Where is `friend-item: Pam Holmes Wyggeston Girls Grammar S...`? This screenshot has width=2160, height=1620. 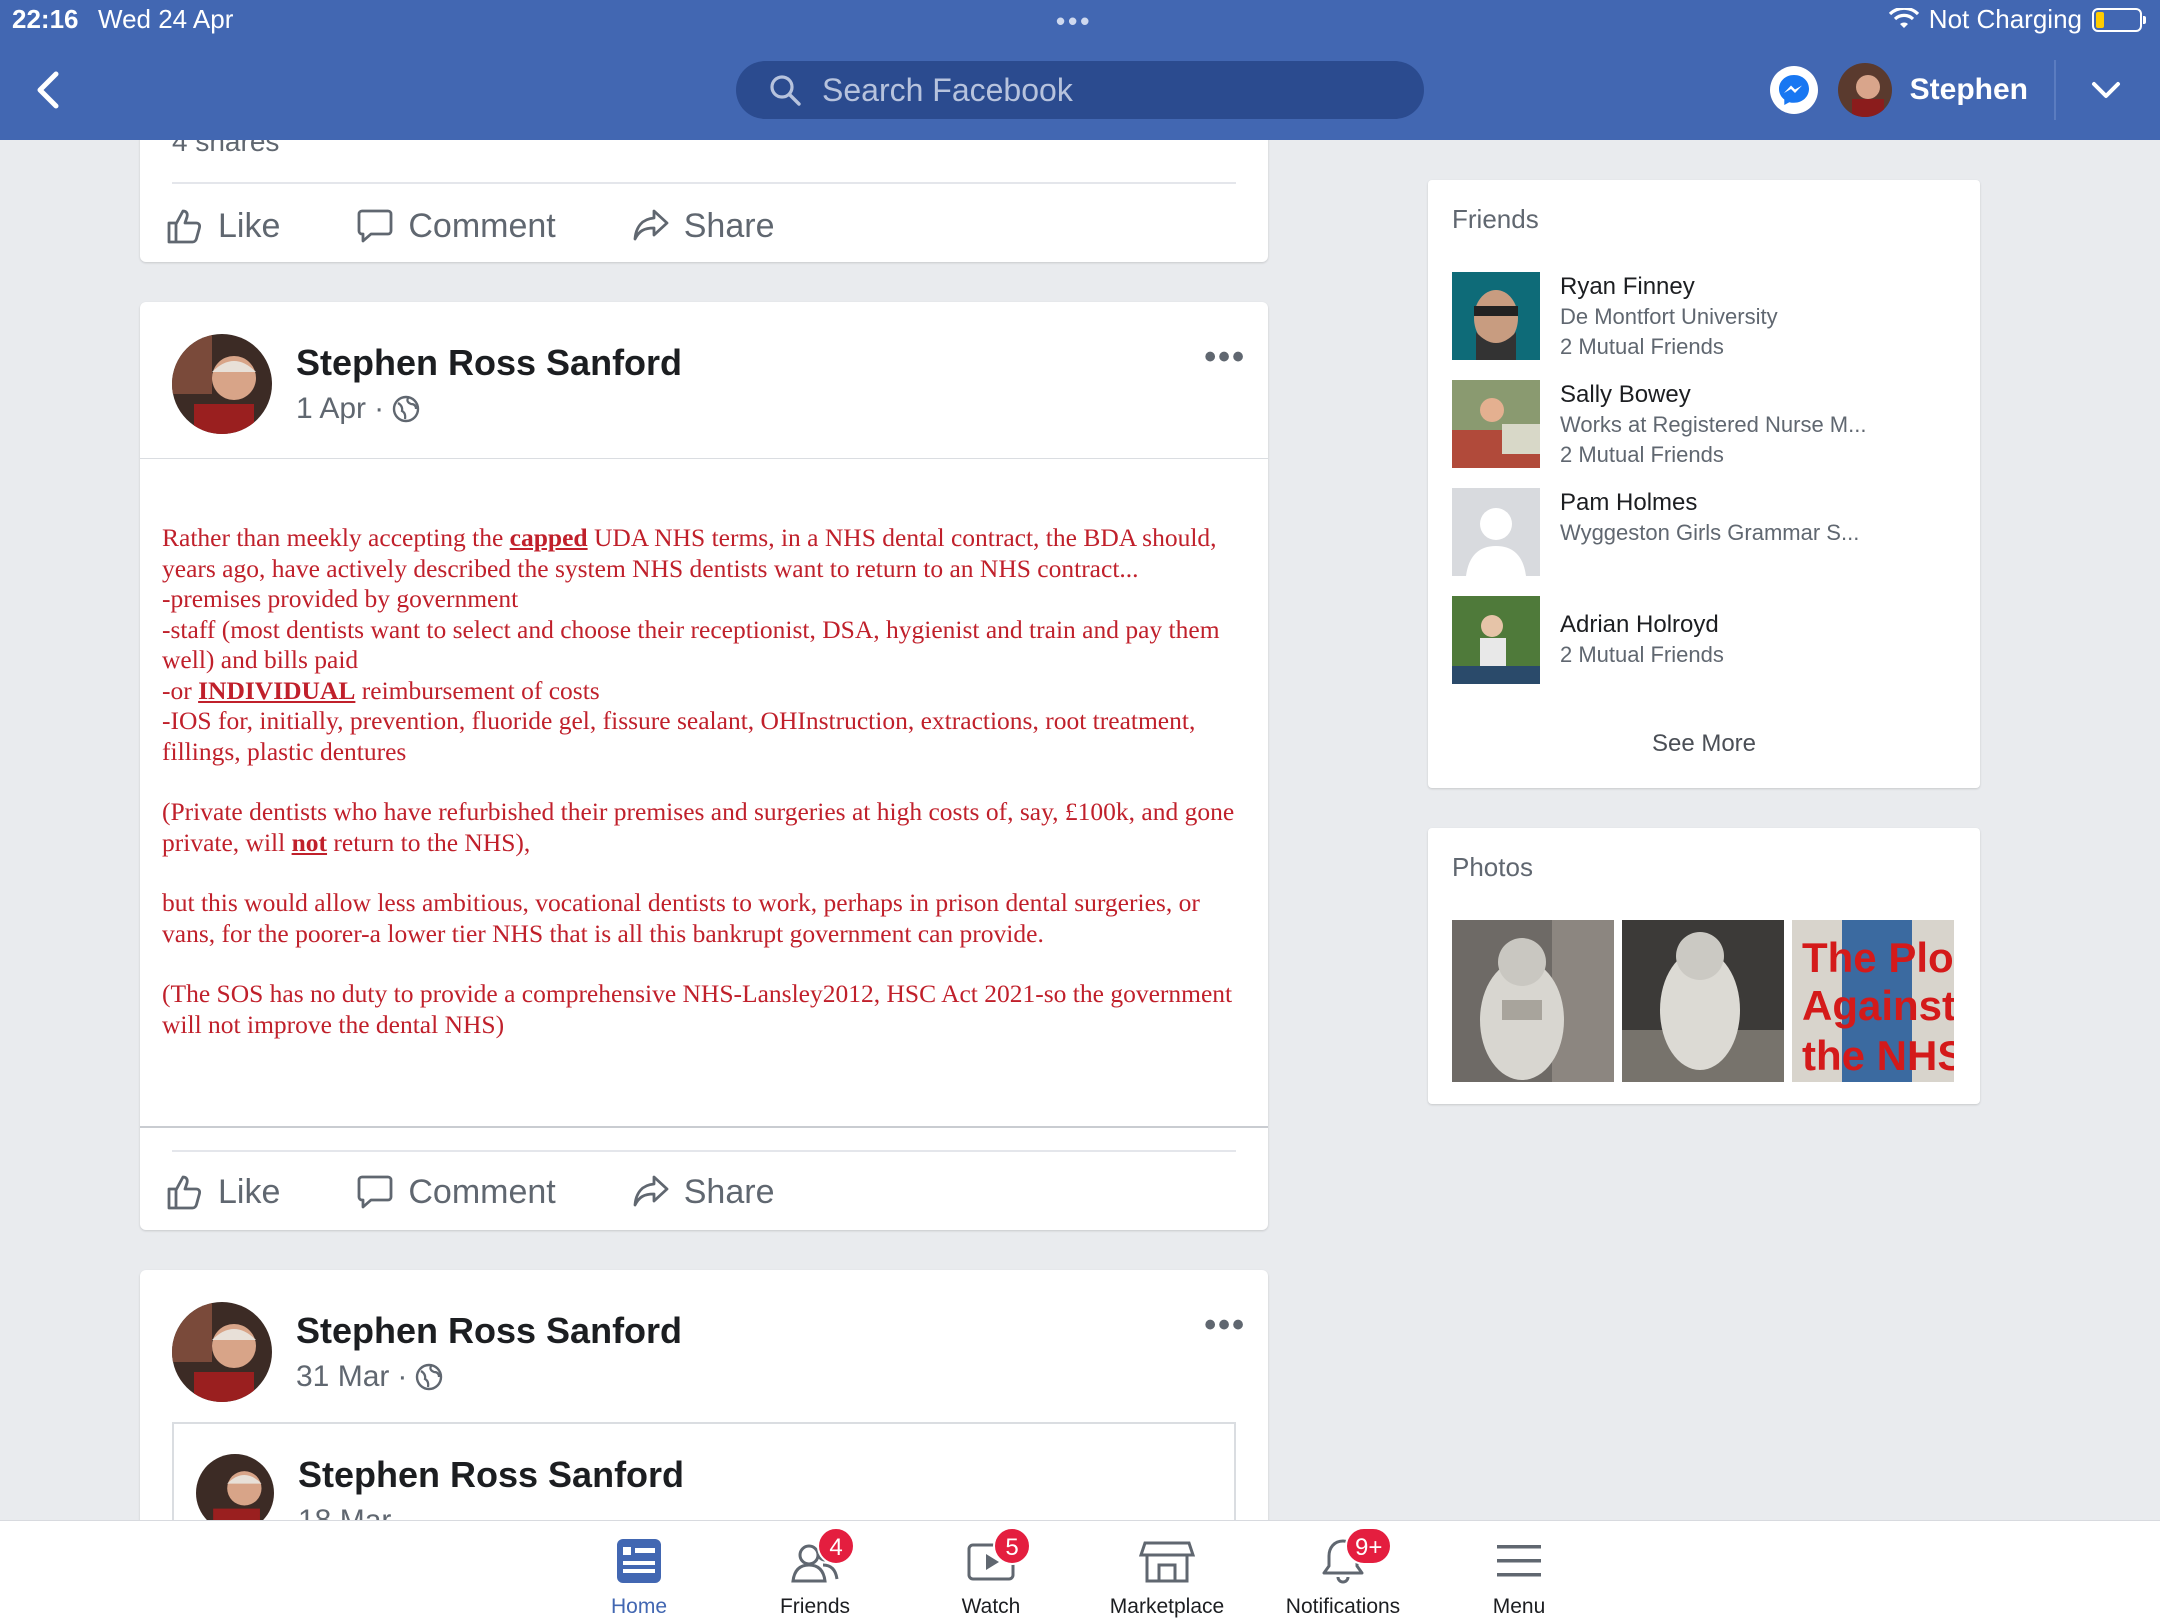
friend-item: Pam Holmes Wyggeston Girls Grammar S... is located at coordinates (1655, 532).